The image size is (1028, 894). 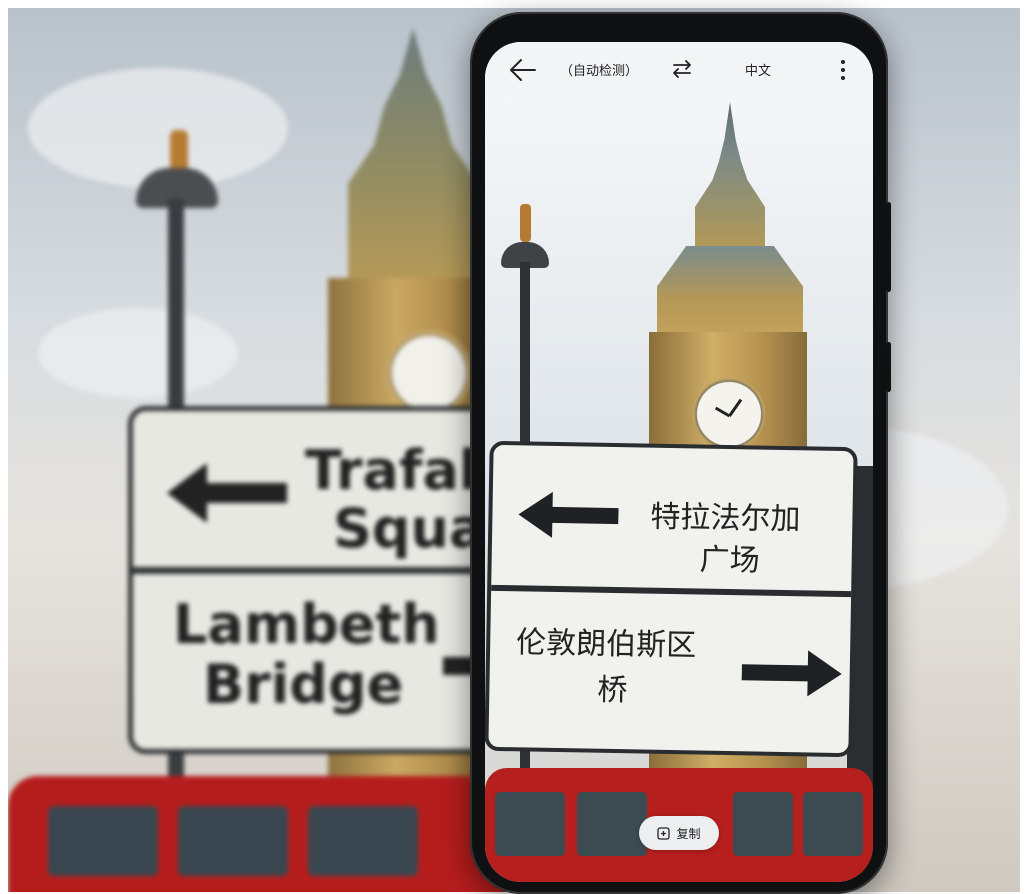 I want to click on sign-bottom-line1: 伦敦朗伯斯区, so click(x=606, y=644).